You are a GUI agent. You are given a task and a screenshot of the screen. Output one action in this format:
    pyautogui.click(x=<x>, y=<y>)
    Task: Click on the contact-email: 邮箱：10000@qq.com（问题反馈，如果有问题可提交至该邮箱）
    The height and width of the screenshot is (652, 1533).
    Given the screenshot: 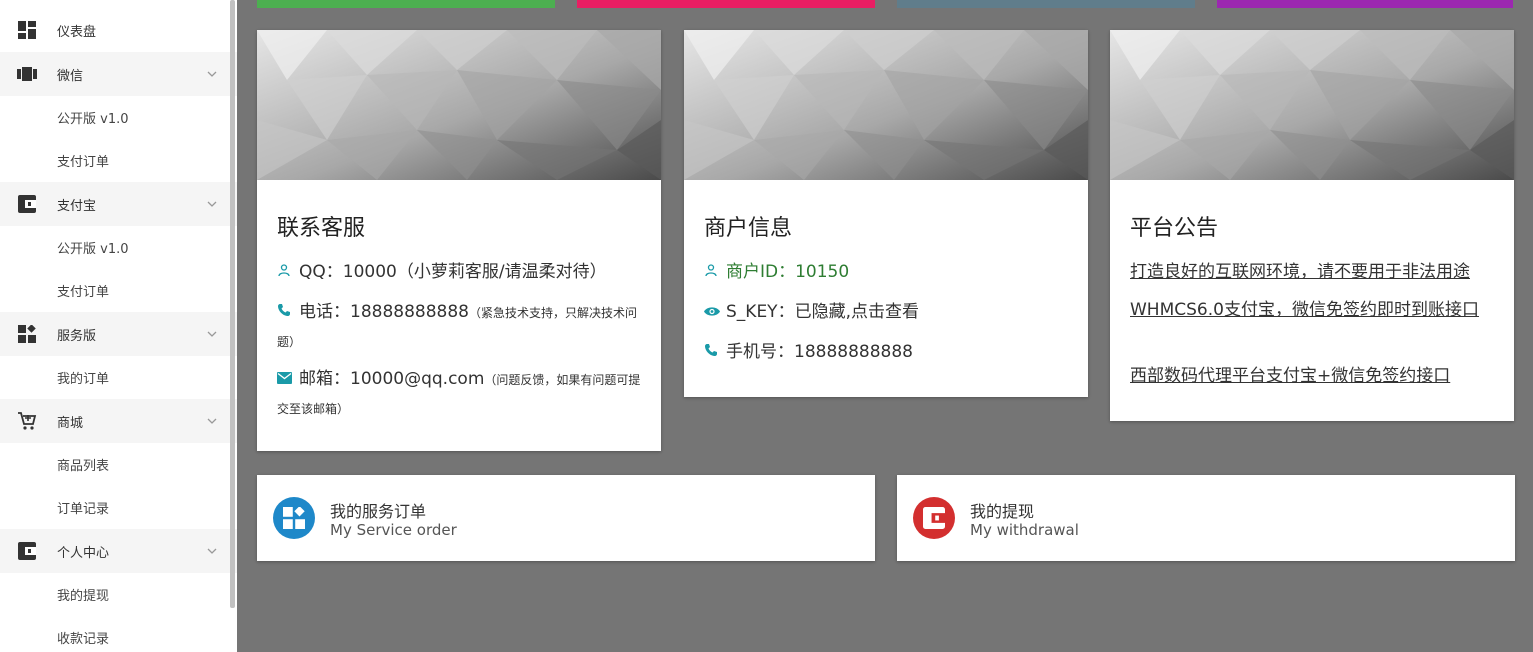 What is the action you would take?
    pyautogui.click(x=459, y=394)
    